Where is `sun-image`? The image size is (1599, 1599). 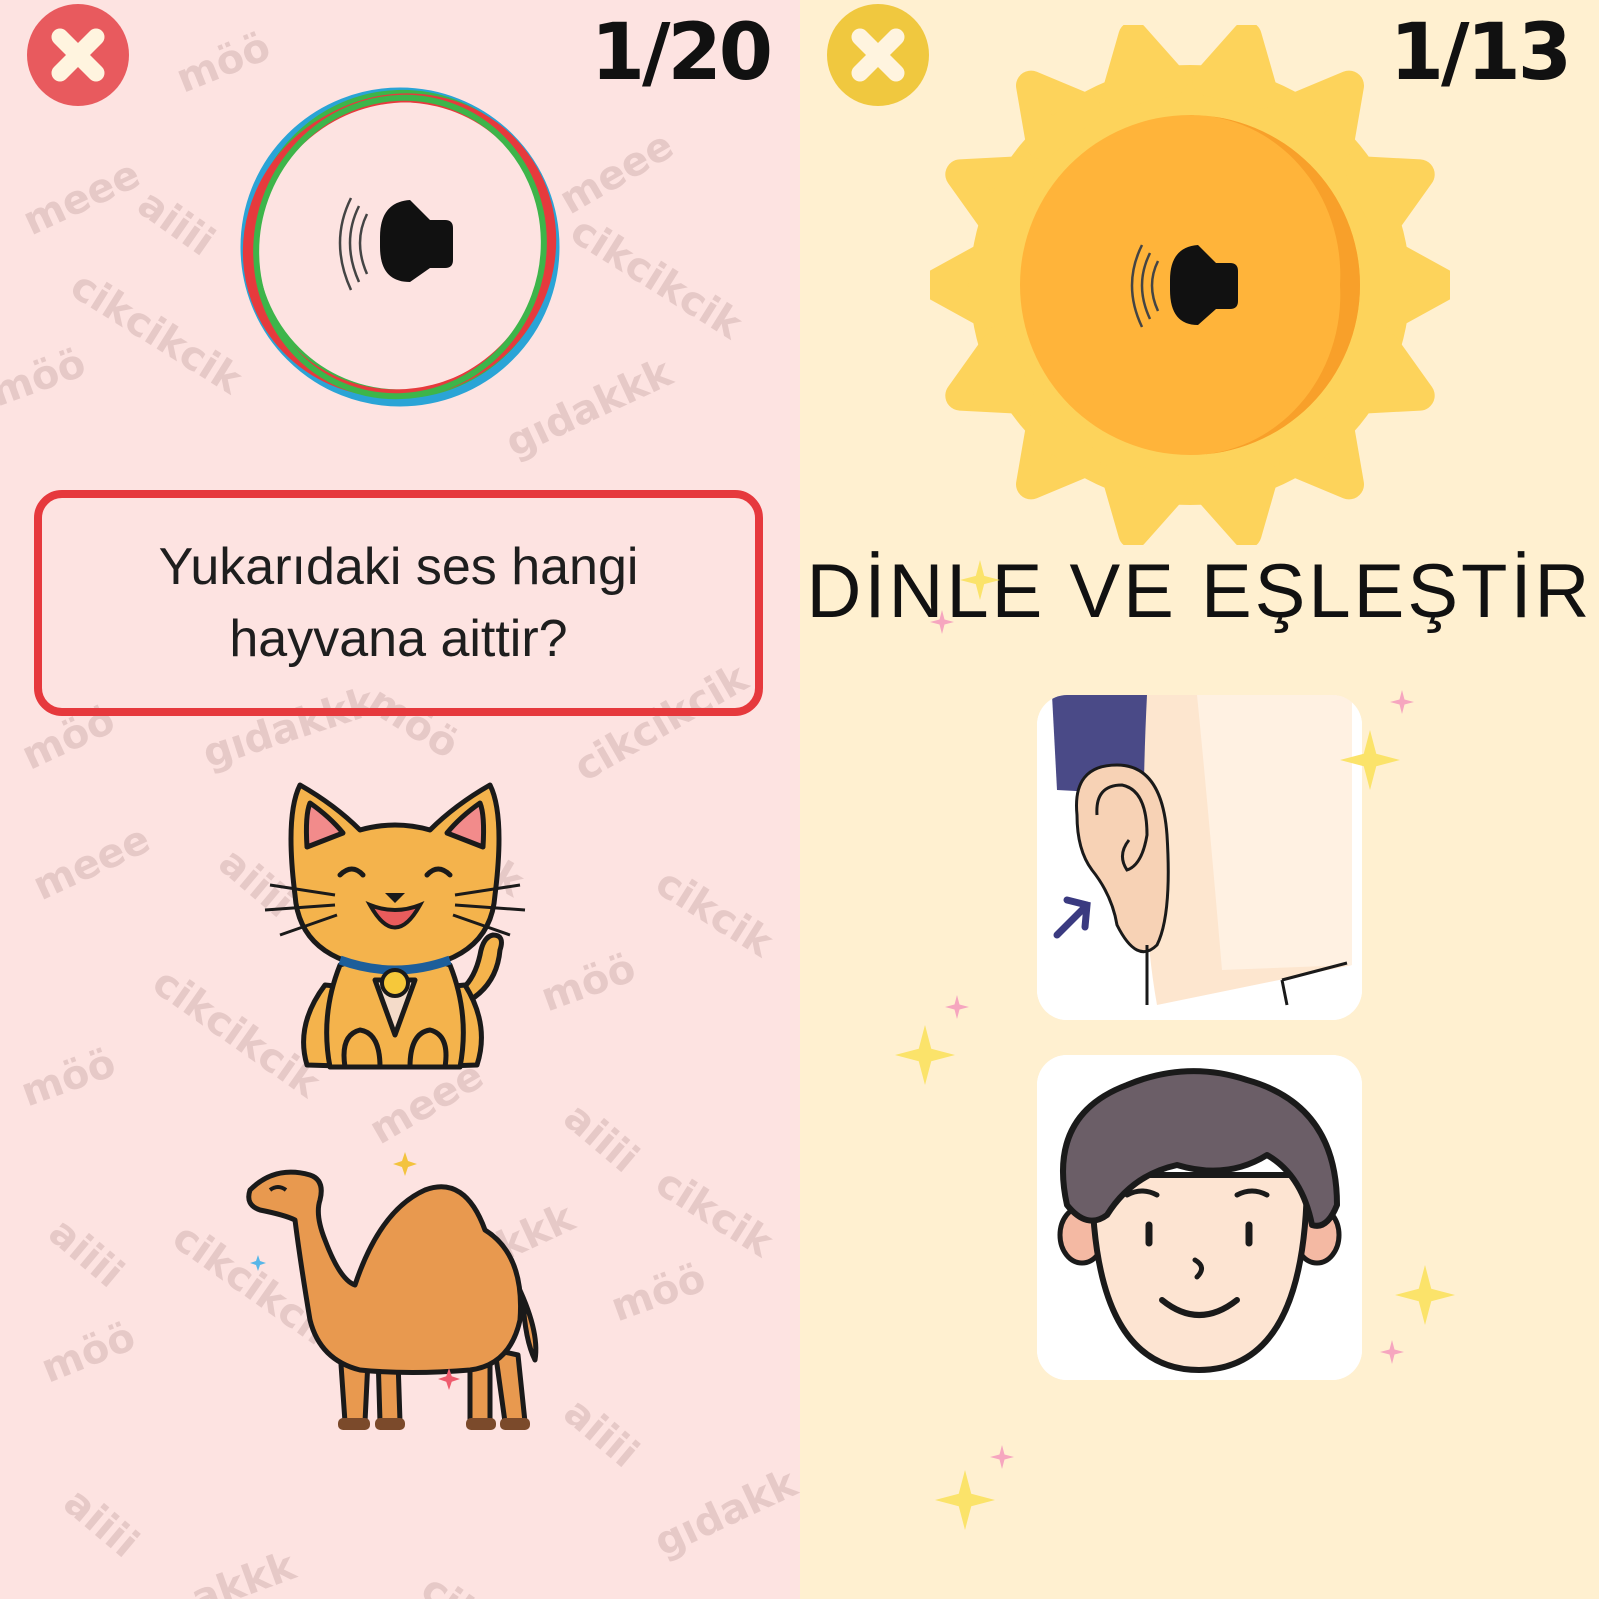
sun-image is located at coordinates (1190, 285).